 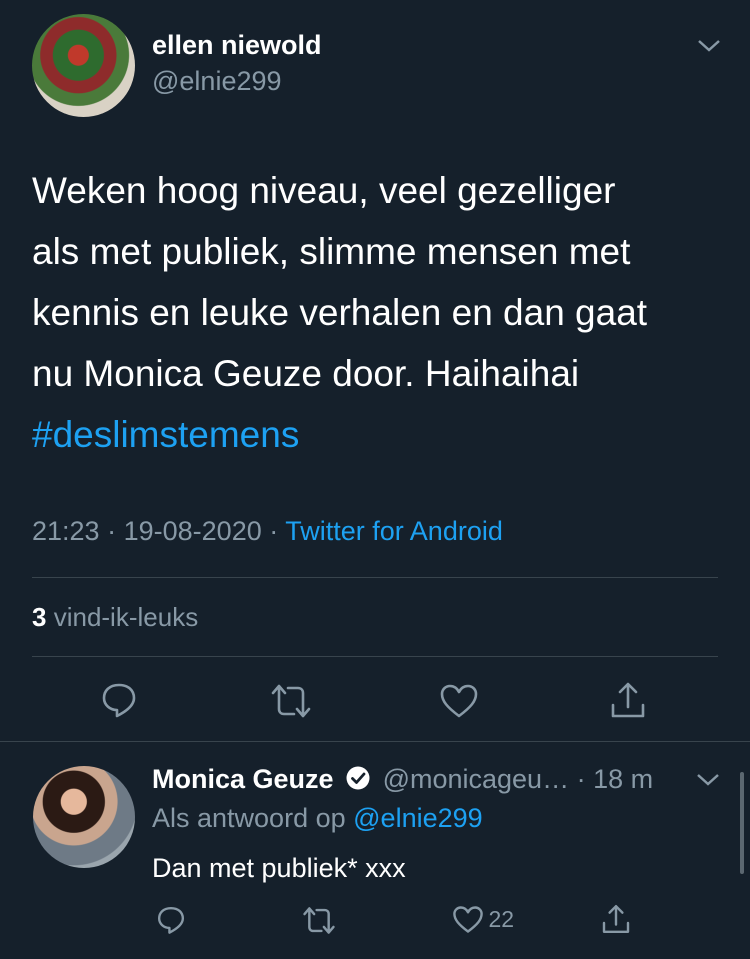 What do you see at coordinates (126, 617) in the screenshot?
I see `likes-label: vind-ik-leuks` at bounding box center [126, 617].